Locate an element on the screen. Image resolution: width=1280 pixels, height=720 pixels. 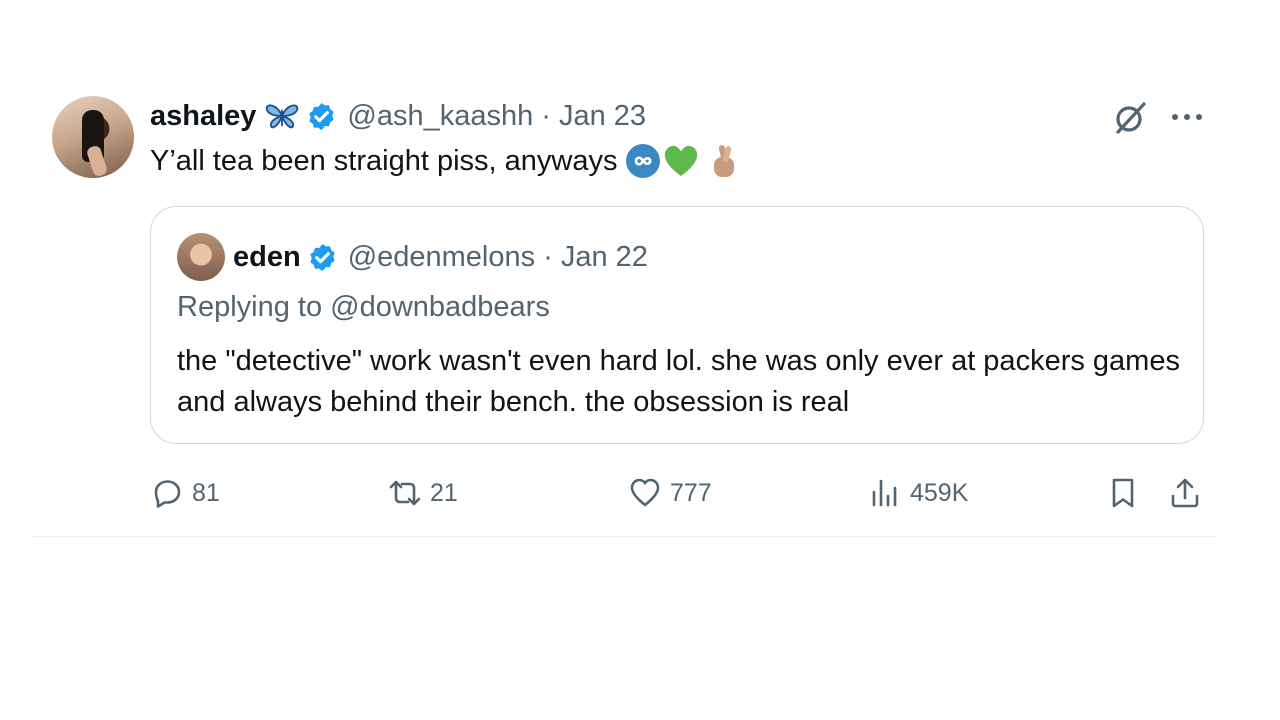
tweet-divider is located at coordinates (624, 536).